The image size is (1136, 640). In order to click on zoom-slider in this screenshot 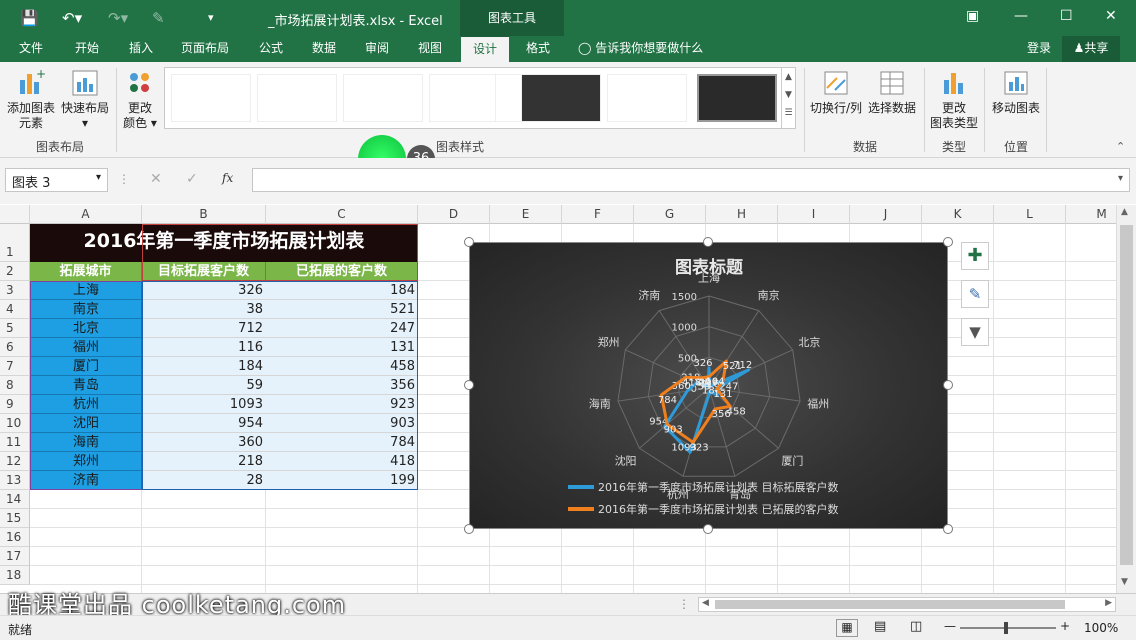, I will do `click(1008, 628)`.